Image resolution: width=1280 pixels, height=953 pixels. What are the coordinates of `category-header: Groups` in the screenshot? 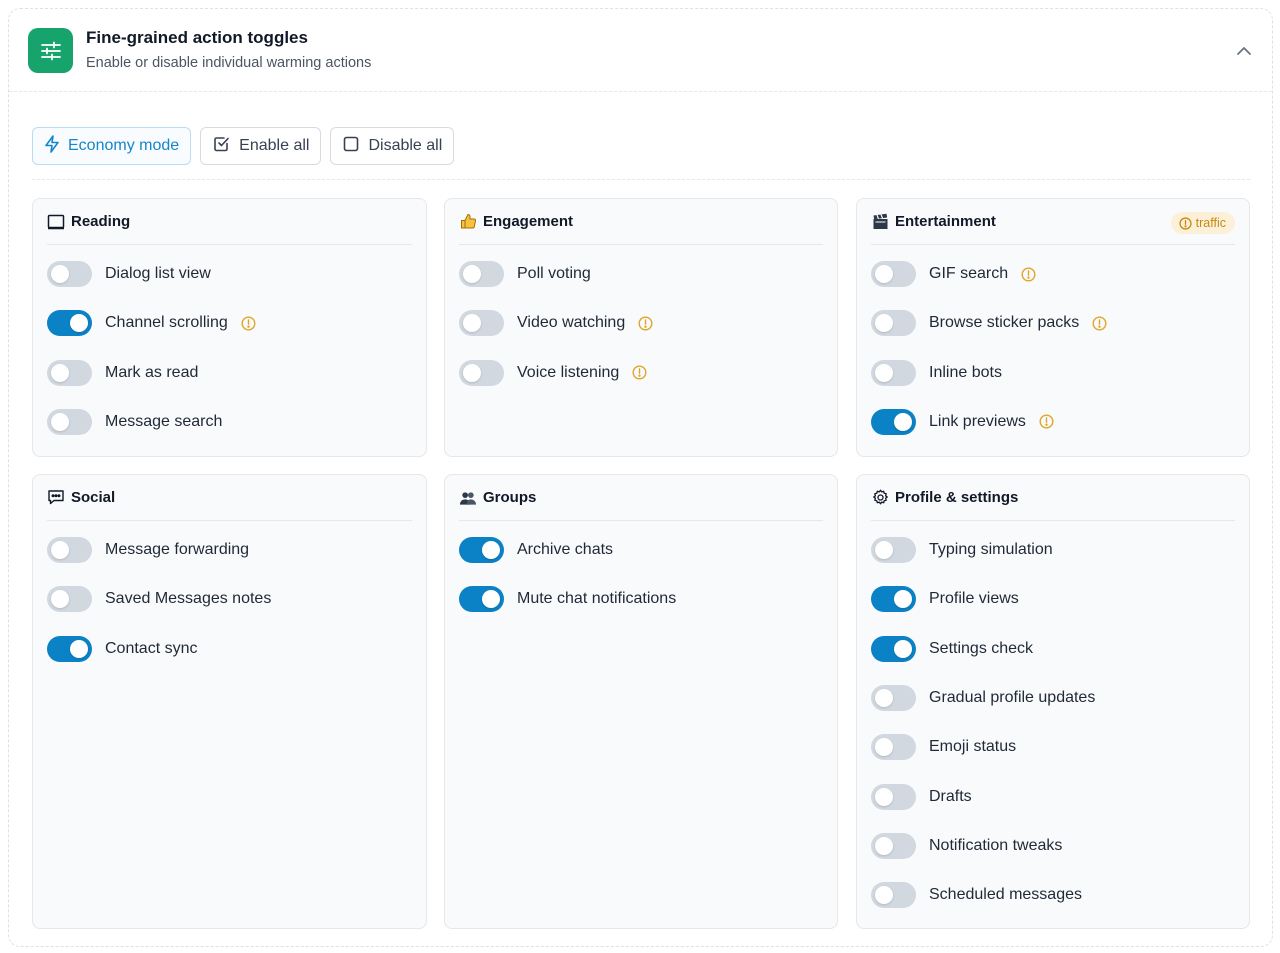 It's located at (641, 498).